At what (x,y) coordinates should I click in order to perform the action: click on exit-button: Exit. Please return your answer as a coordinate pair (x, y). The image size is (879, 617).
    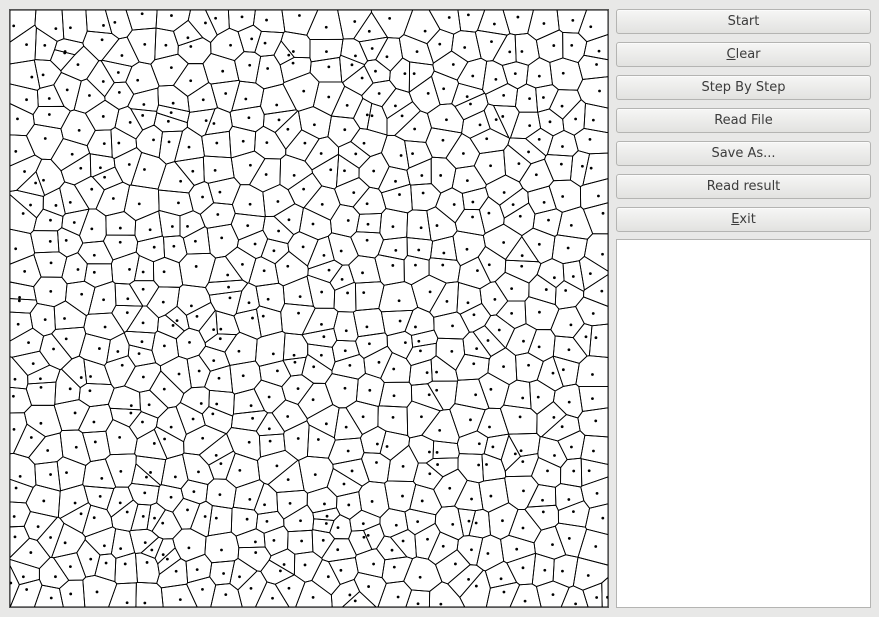
    Looking at the image, I should click on (743, 219).